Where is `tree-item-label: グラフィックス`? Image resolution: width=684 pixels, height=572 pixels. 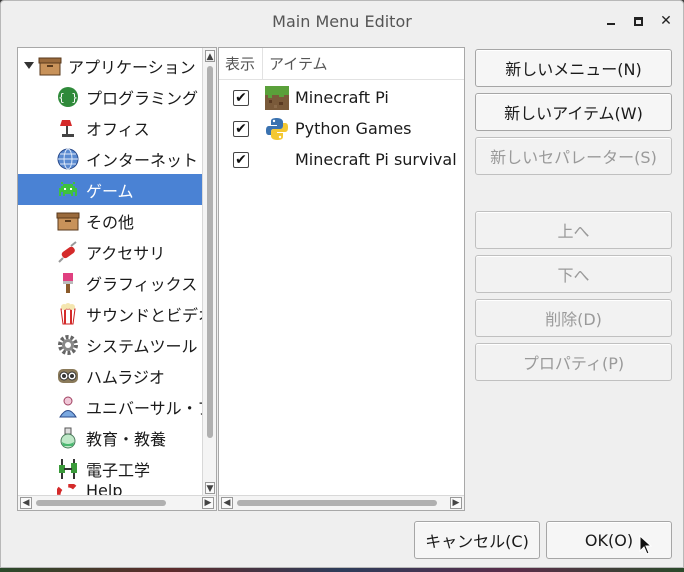
tree-item-label: グラフィックス is located at coordinates (142, 284).